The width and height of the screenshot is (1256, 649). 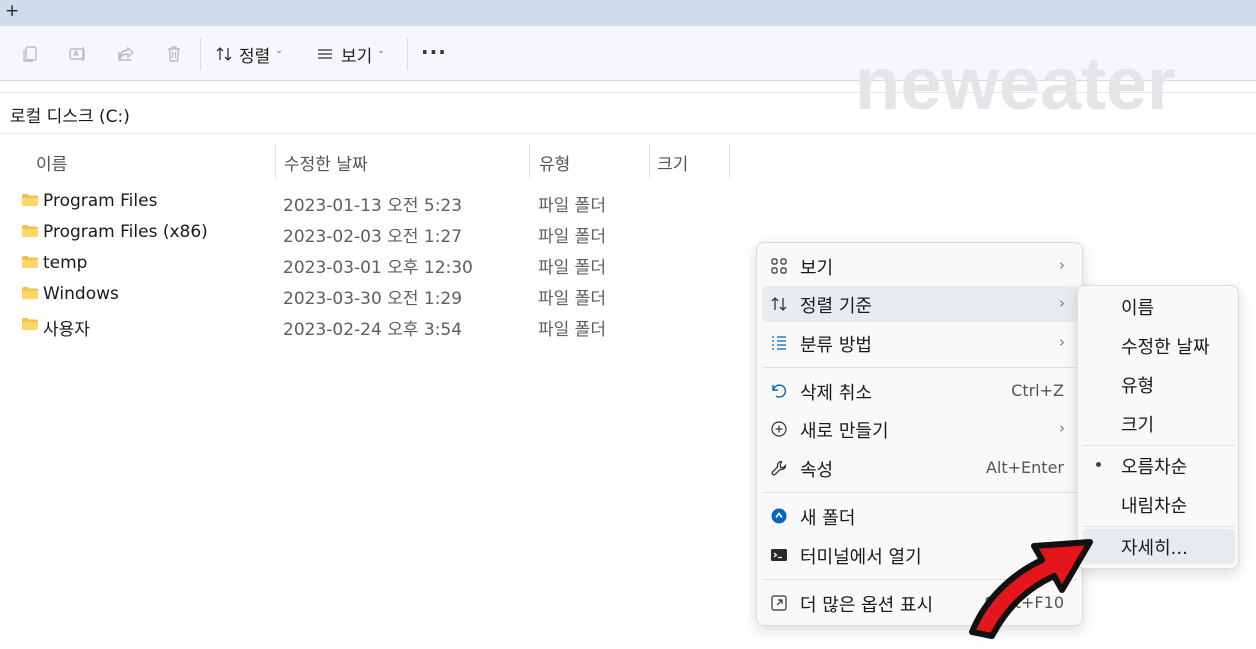 What do you see at coordinates (554, 162) in the screenshot?
I see `column-header-type: 유형` at bounding box center [554, 162].